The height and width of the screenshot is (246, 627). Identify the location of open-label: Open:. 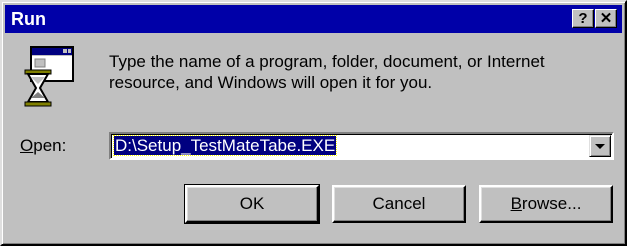
(43, 146).